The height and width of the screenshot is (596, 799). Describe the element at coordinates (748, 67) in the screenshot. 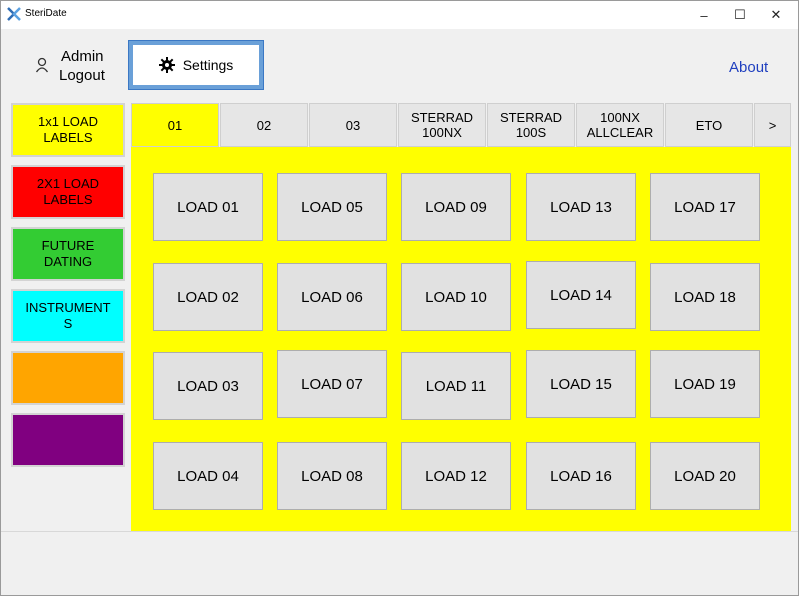

I see `about-link: About` at that location.